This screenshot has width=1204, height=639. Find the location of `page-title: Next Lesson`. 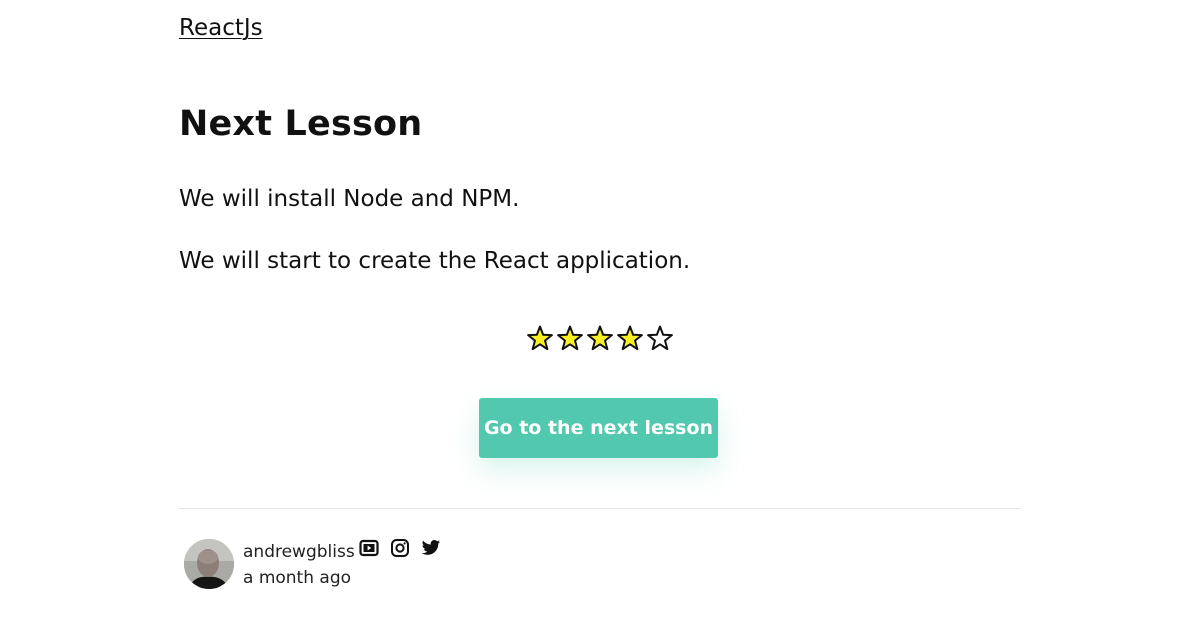

page-title: Next Lesson is located at coordinates (301, 124).